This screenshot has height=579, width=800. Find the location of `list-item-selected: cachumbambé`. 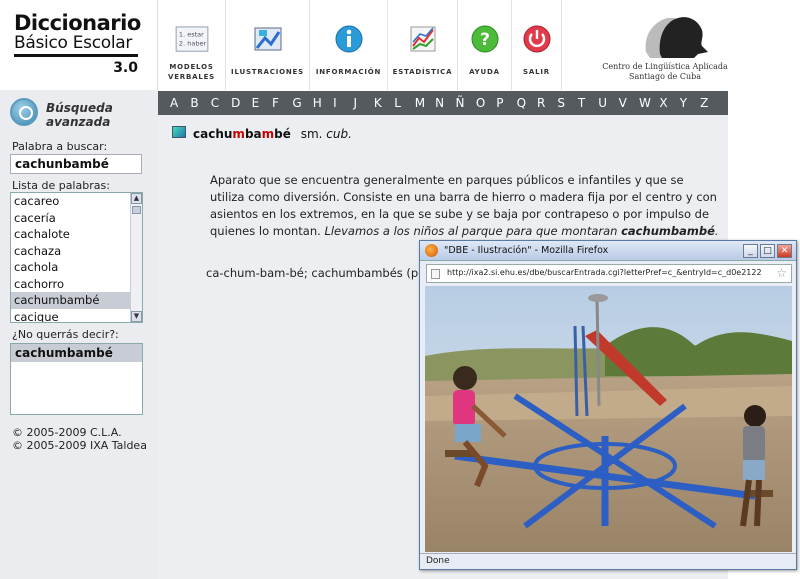

list-item-selected: cachumbambé is located at coordinates (70, 300).